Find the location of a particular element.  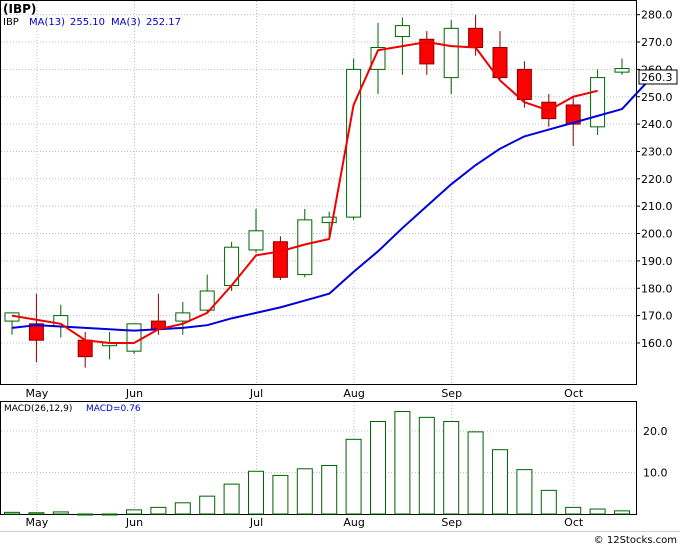

legend-ibp: IBP is located at coordinates (11, 22).